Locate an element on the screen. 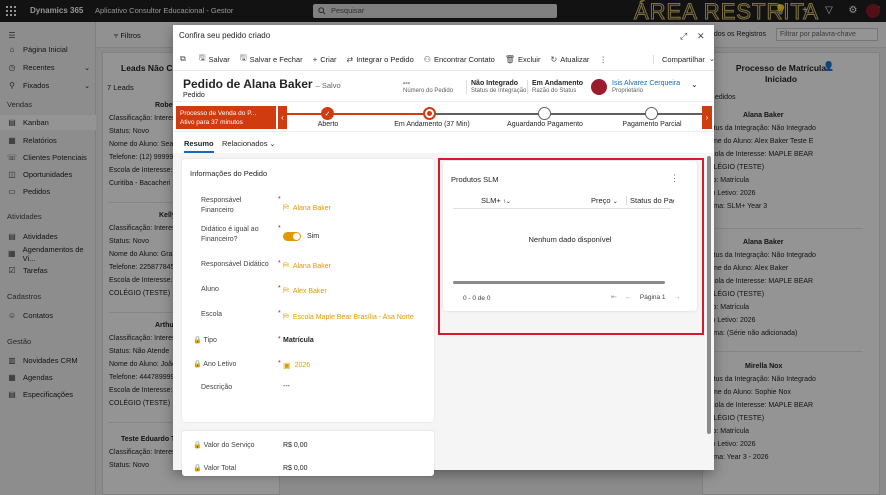 The image size is (886, 495). bpf-stage-aguardando is located at coordinates (544, 113).